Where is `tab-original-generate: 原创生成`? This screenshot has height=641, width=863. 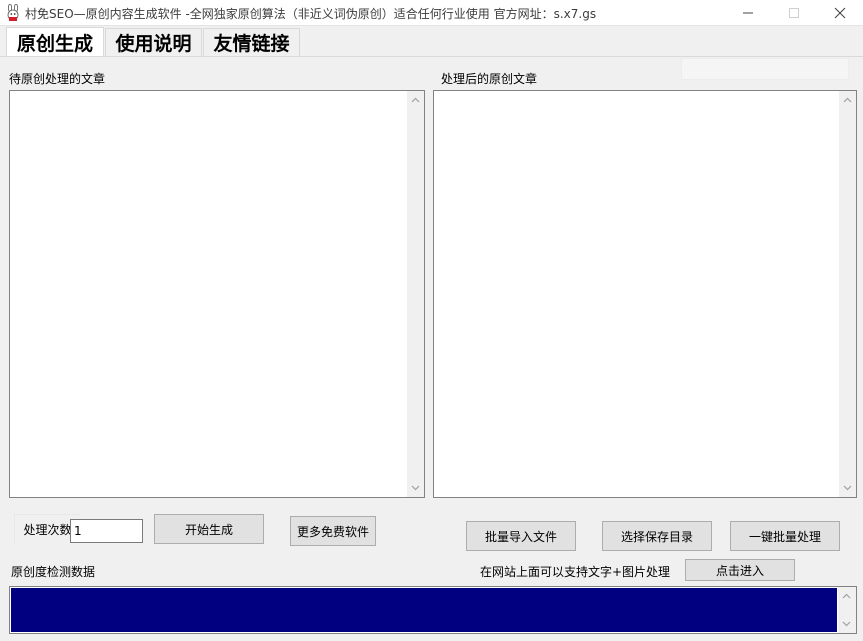 tab-original-generate: 原创生成 is located at coordinates (55, 41).